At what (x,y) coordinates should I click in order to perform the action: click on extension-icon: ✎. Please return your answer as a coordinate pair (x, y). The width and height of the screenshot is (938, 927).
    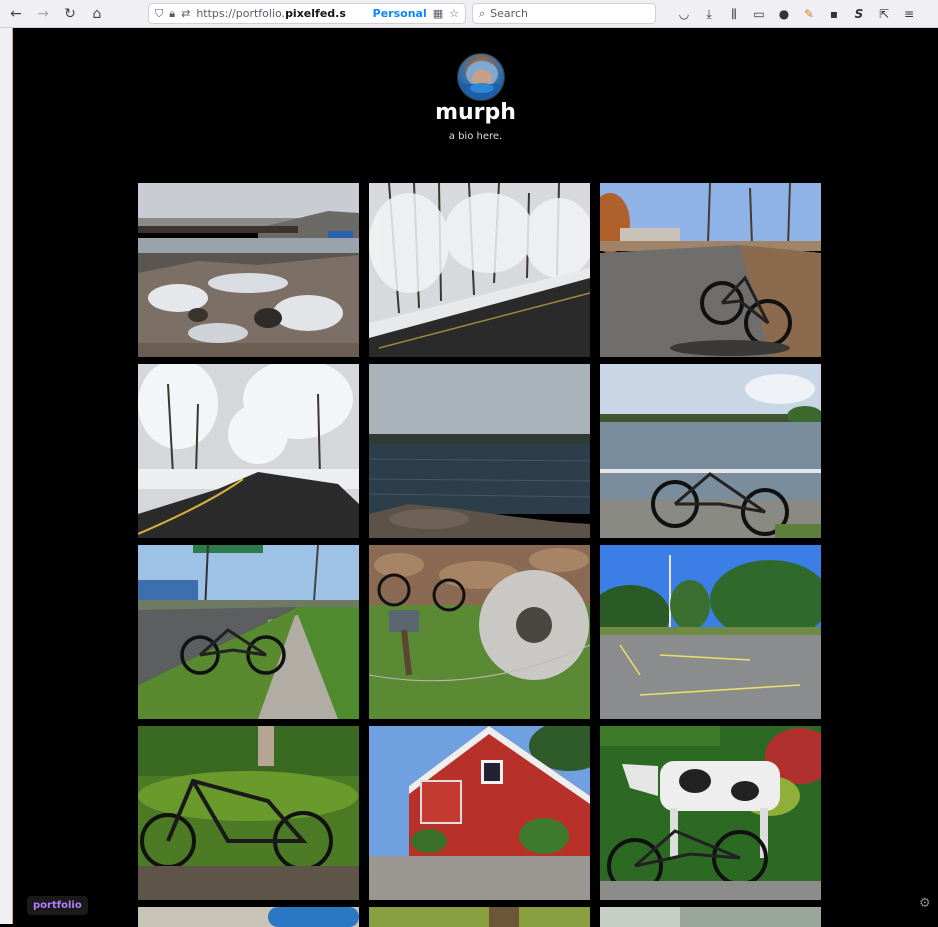
    Looking at the image, I should click on (809, 14).